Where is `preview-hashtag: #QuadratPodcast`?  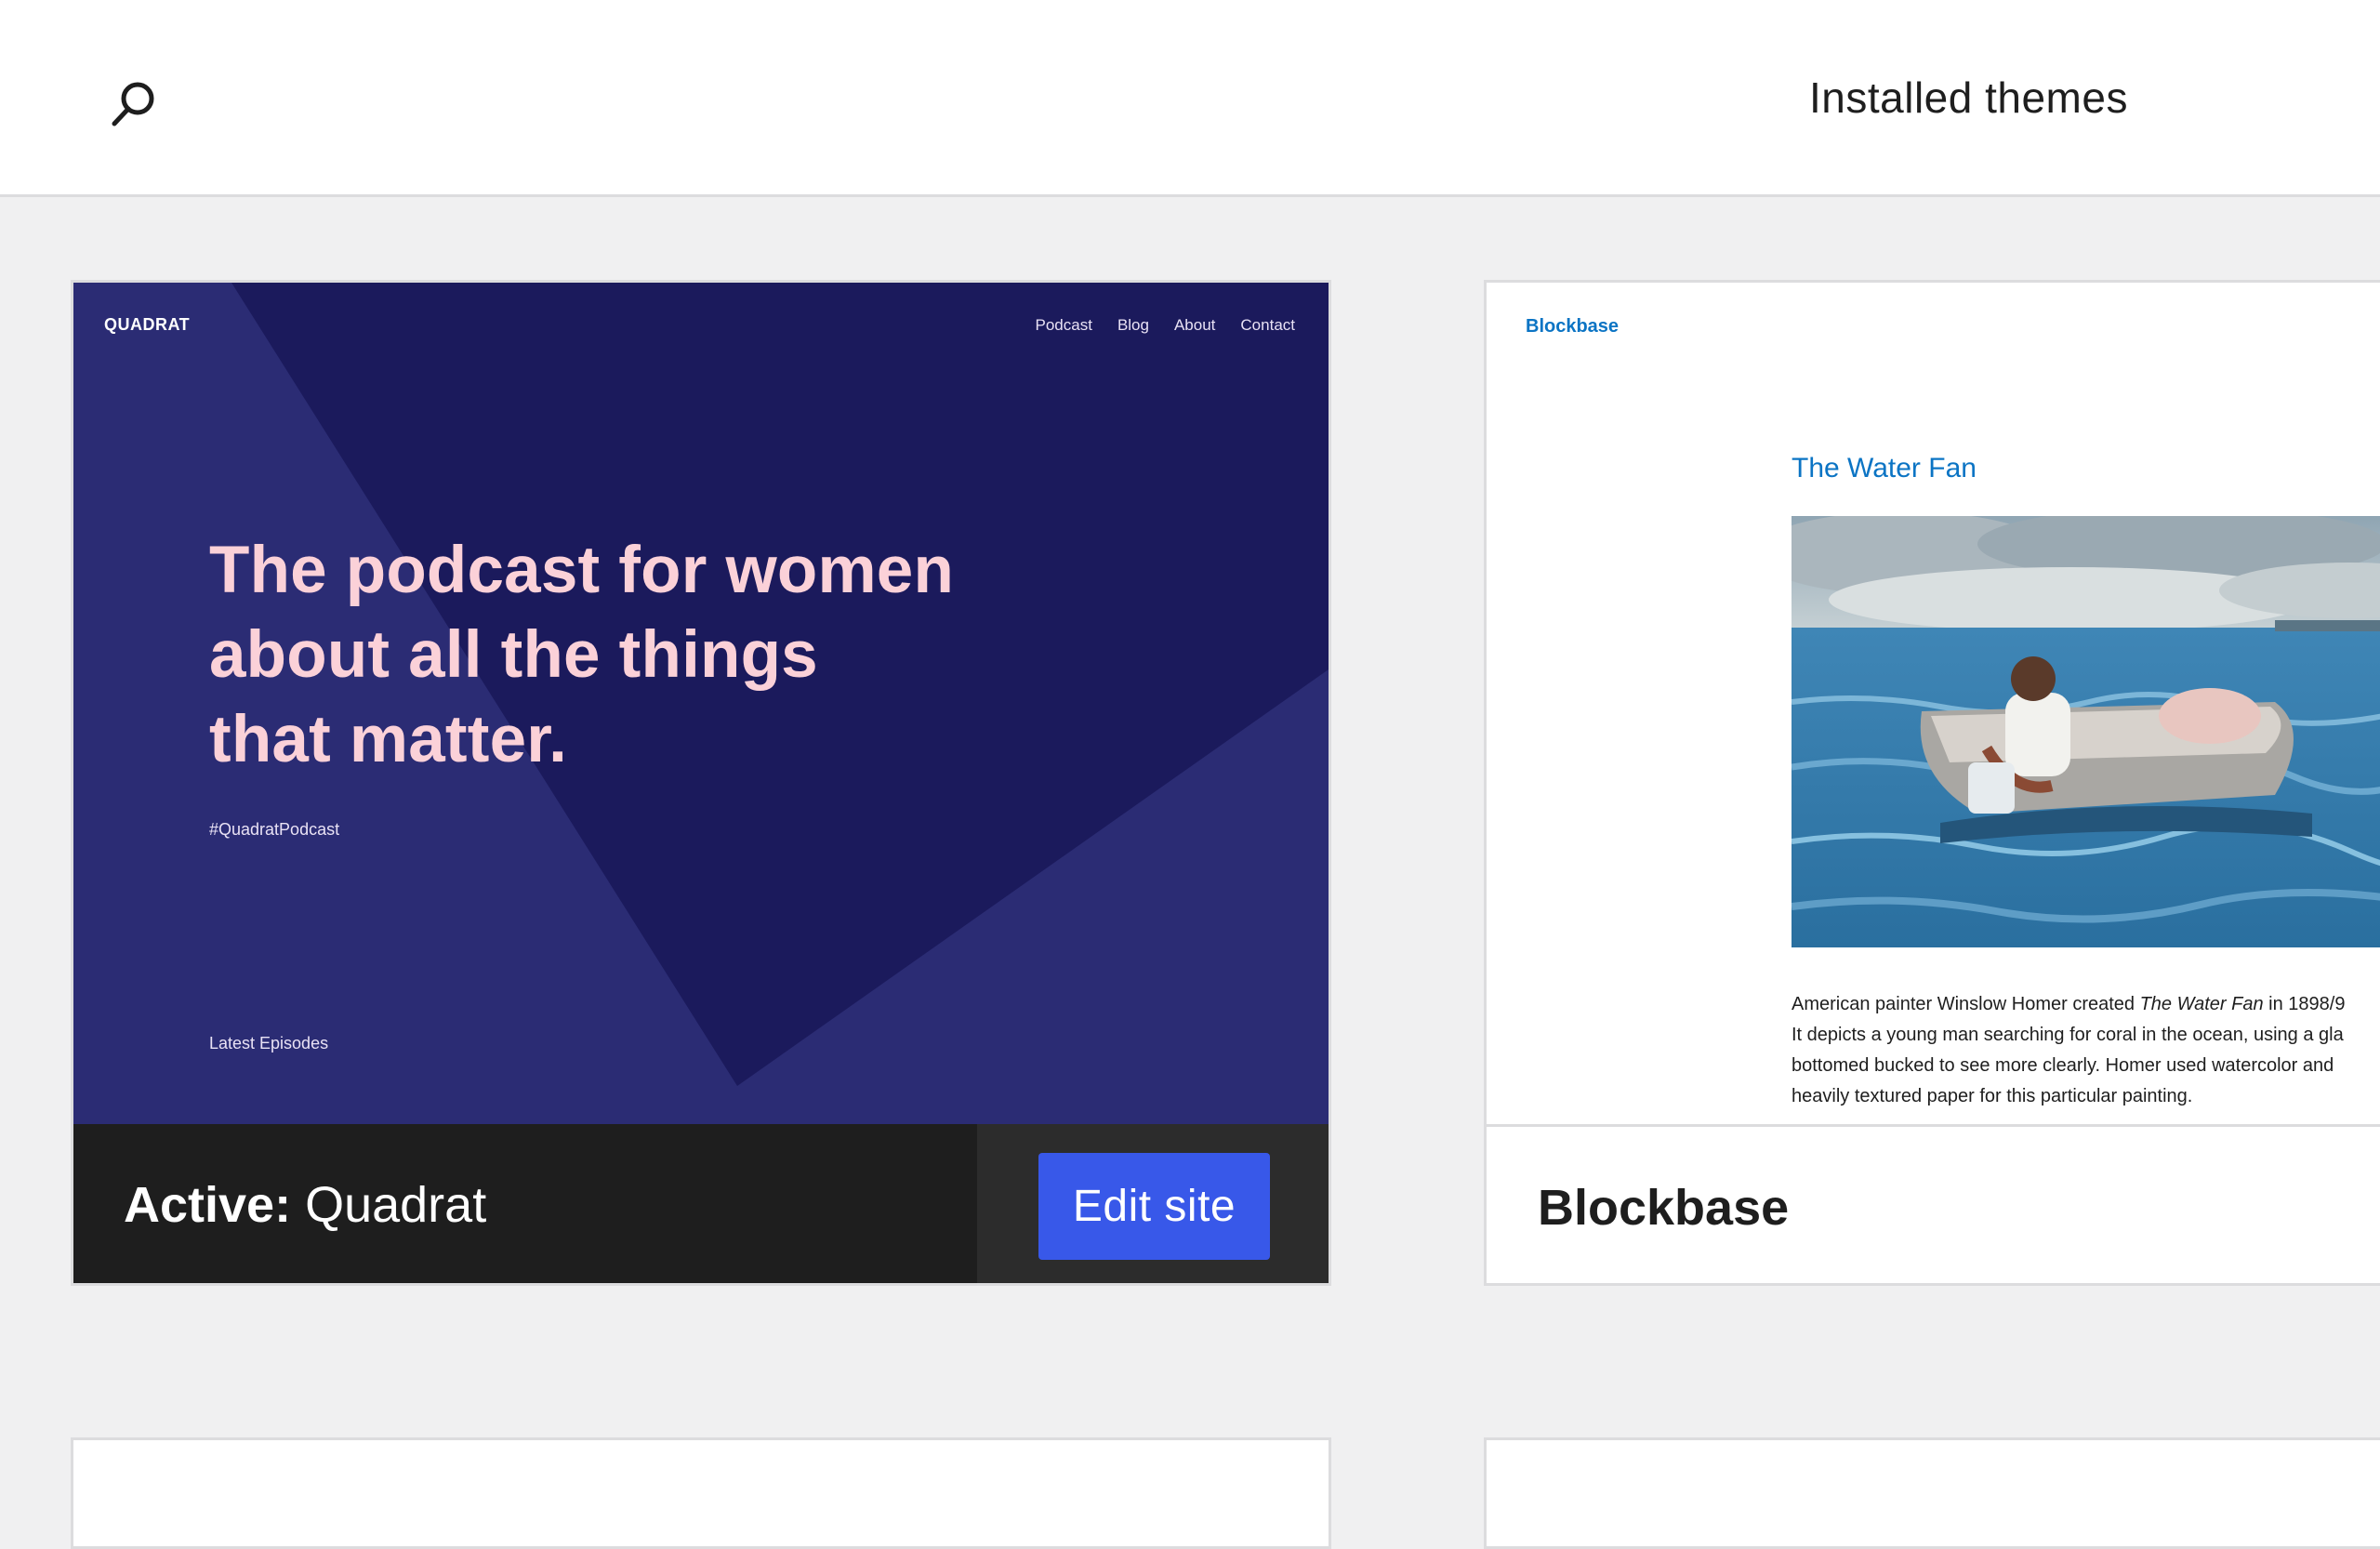
preview-hashtag: #QuadratPodcast is located at coordinates (274, 829).